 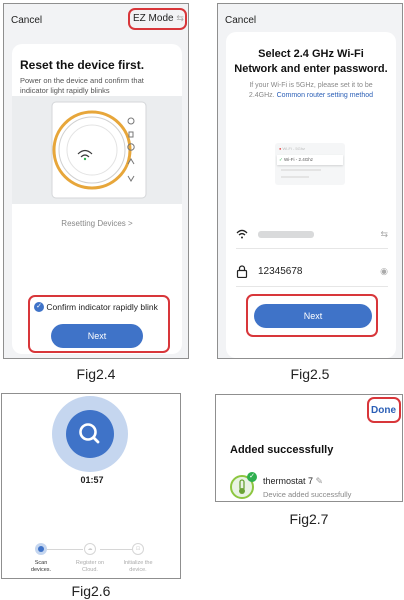 I want to click on illus-row-blank2, so click(x=295, y=177).